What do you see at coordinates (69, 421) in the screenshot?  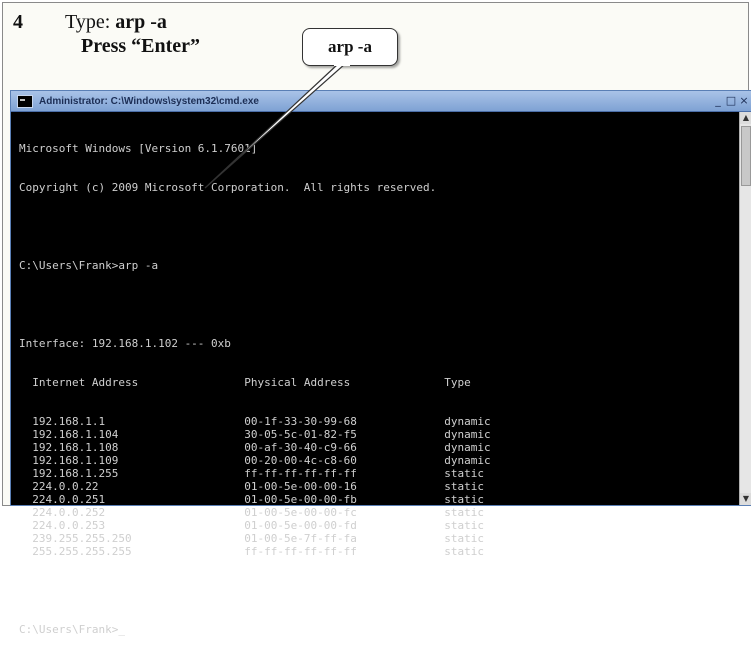 I see `arp-internet-address: 192.168.1.1` at bounding box center [69, 421].